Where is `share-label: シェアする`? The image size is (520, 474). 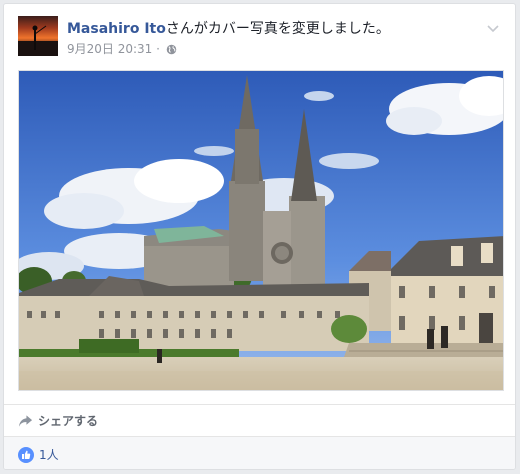 share-label: シェアする is located at coordinates (68, 421).